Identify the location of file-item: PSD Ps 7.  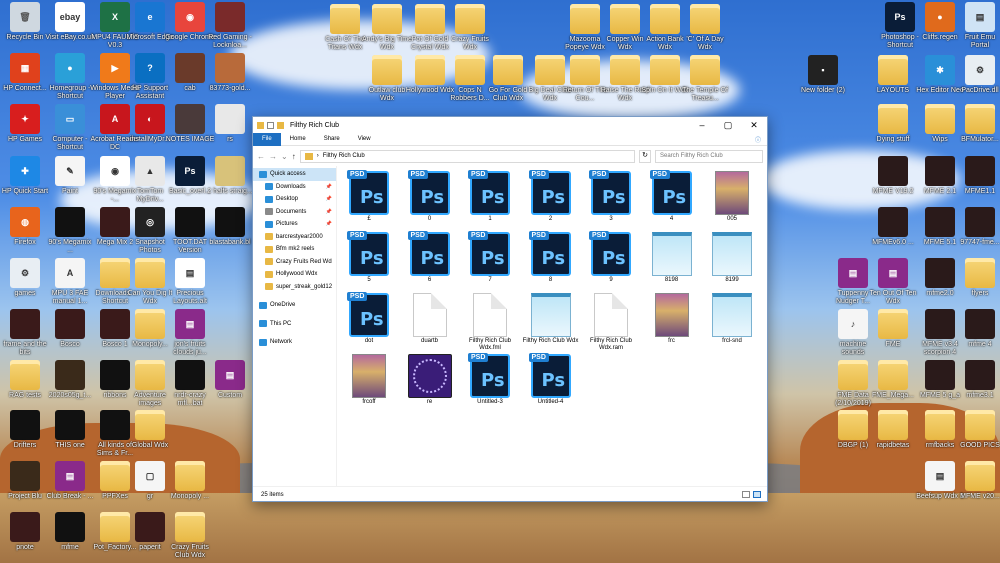
(490, 257).